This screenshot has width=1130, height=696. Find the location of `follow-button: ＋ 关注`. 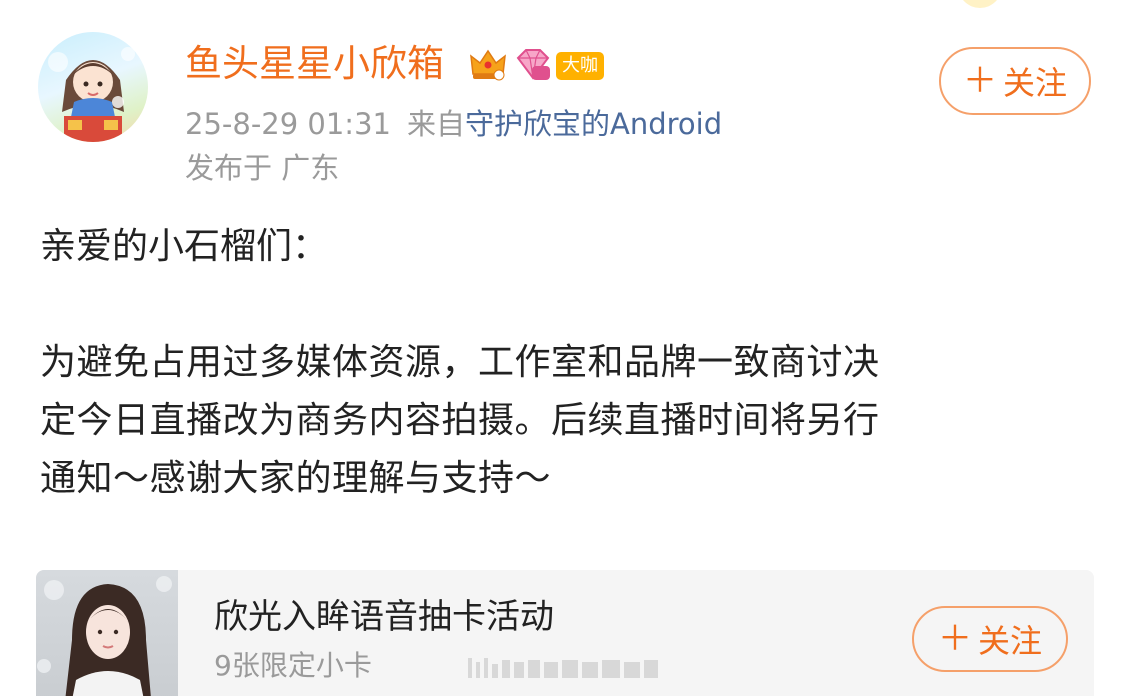

follow-button: ＋ 关注 is located at coordinates (1015, 81).